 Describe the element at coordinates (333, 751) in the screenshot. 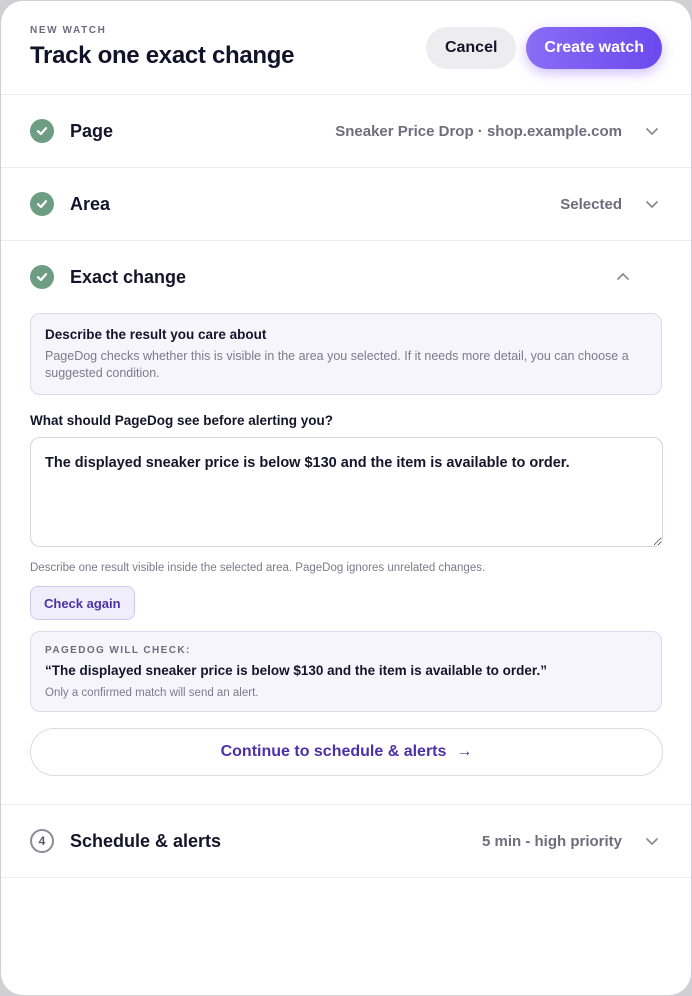

I see `continue-label: Continue to schedule & alerts` at that location.